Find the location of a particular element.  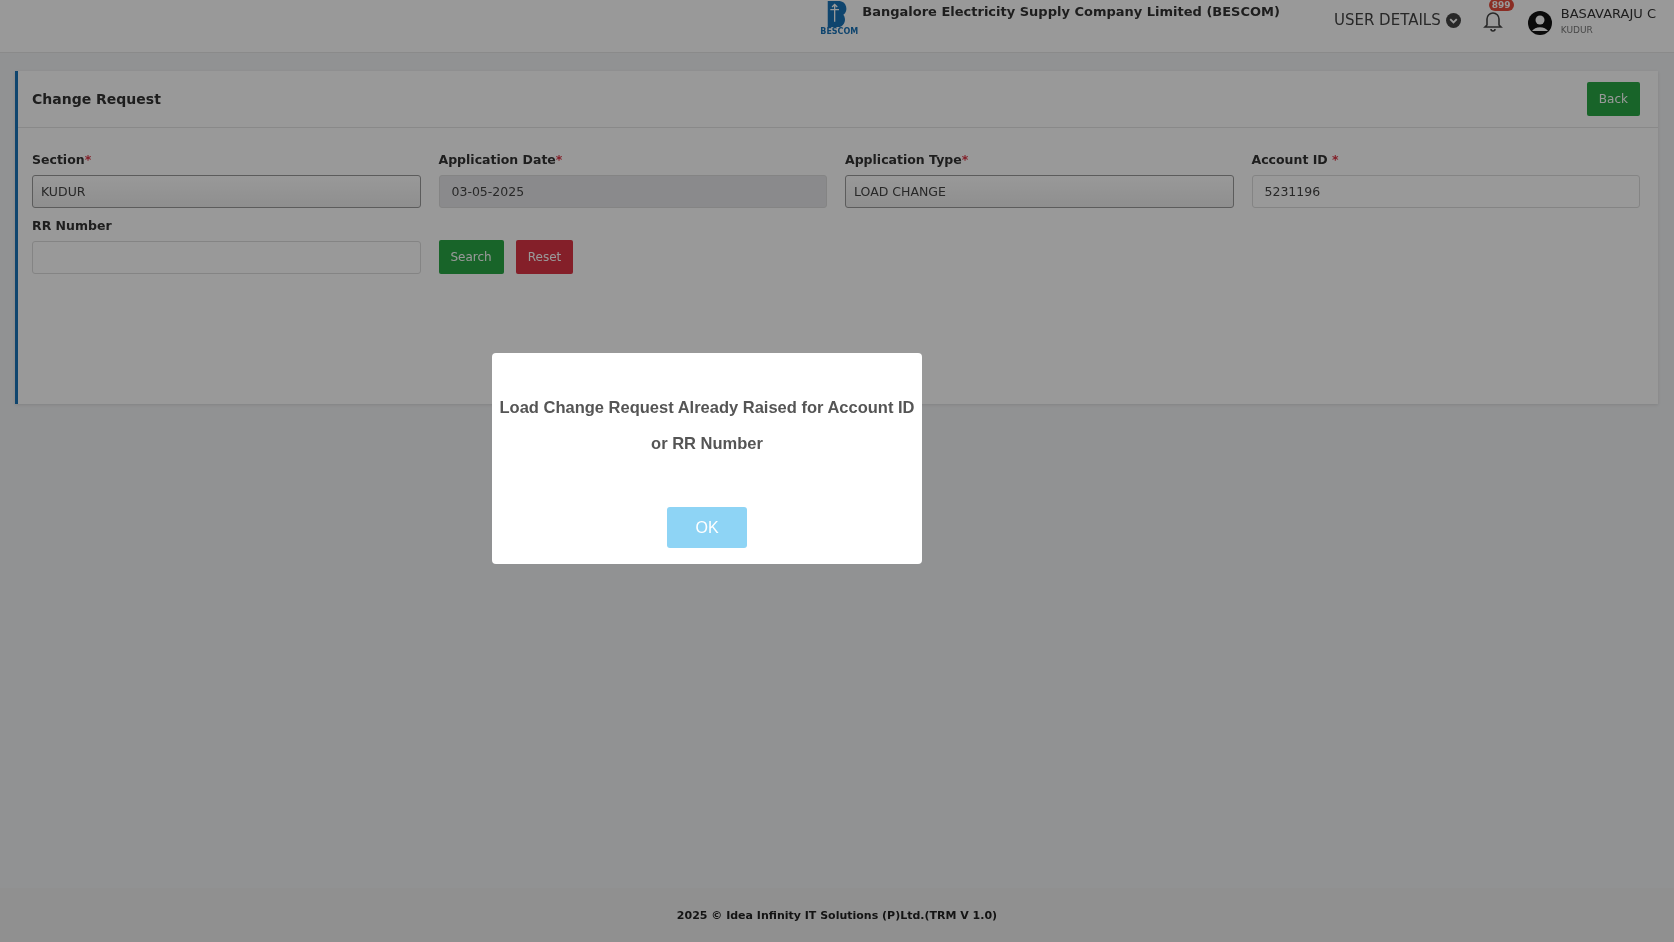

select-field: LOAD CHANGE is located at coordinates (1039, 191).